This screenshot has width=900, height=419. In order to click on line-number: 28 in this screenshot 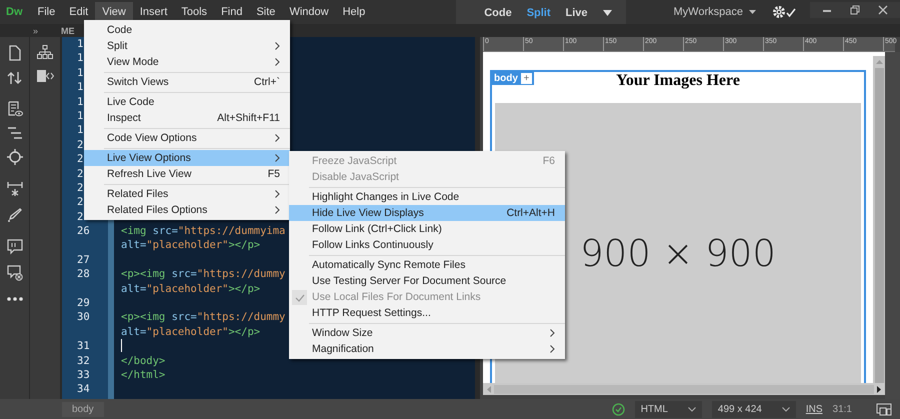, I will do `click(83, 274)`.